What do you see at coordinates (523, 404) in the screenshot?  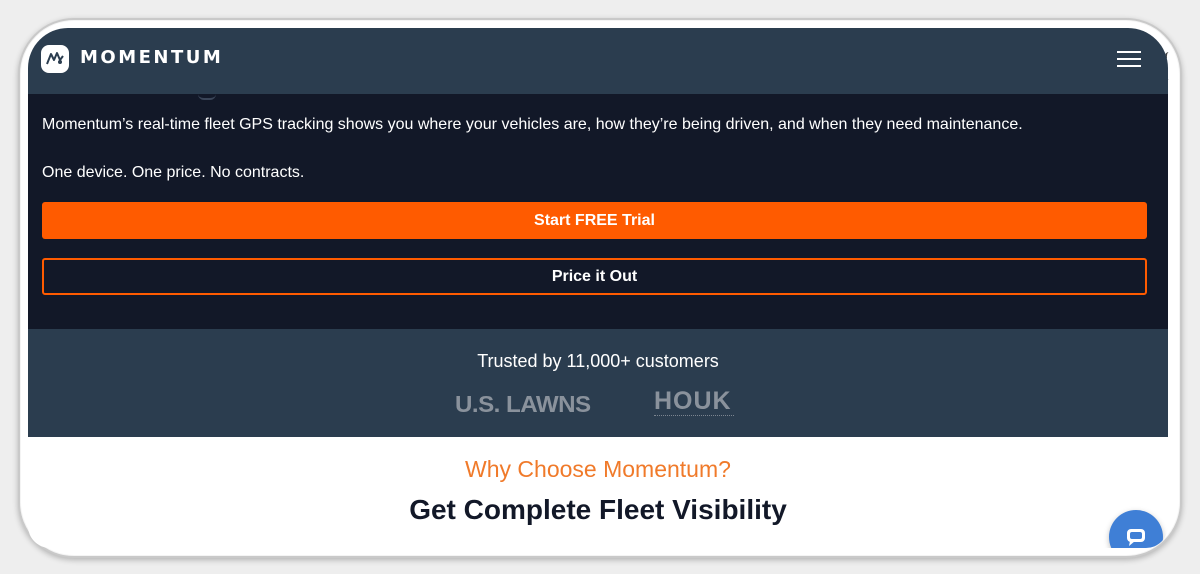 I see `us-lawns-logo: U.S. LAWNS` at bounding box center [523, 404].